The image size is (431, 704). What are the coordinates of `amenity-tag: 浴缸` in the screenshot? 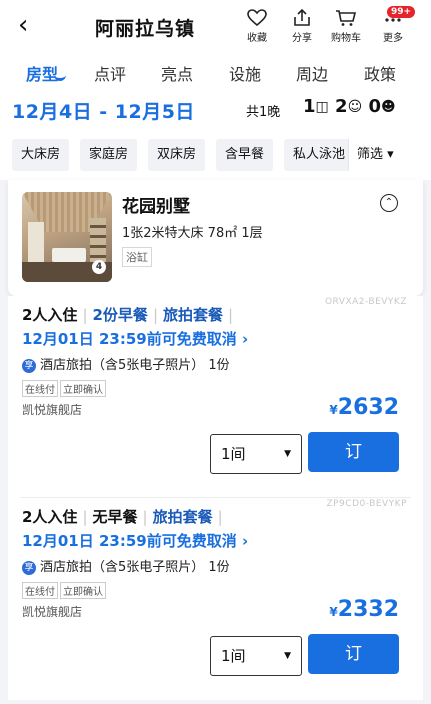 It's located at (137, 257).